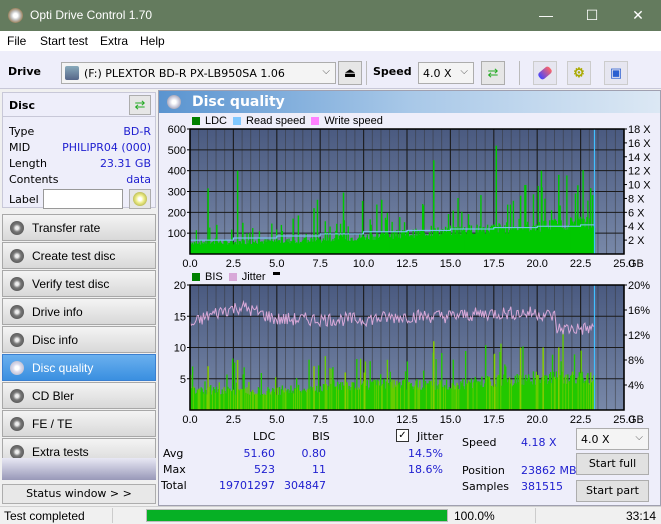  Describe the element at coordinates (177, 172) in the screenshot. I see `y-tick-label: 400` at that location.